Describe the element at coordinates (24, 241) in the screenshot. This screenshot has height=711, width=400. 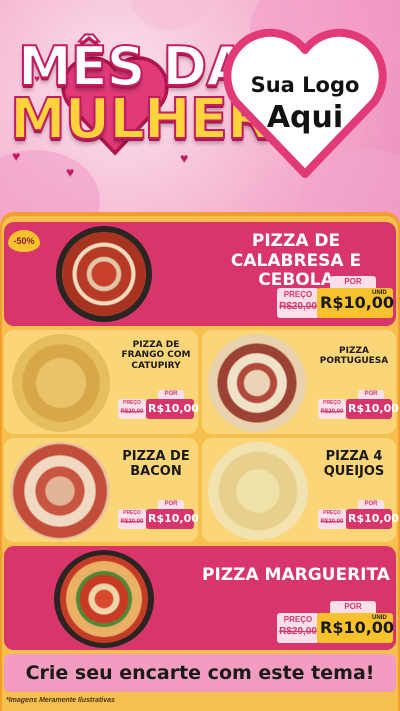
I see `discount-badge: -50%` at that location.